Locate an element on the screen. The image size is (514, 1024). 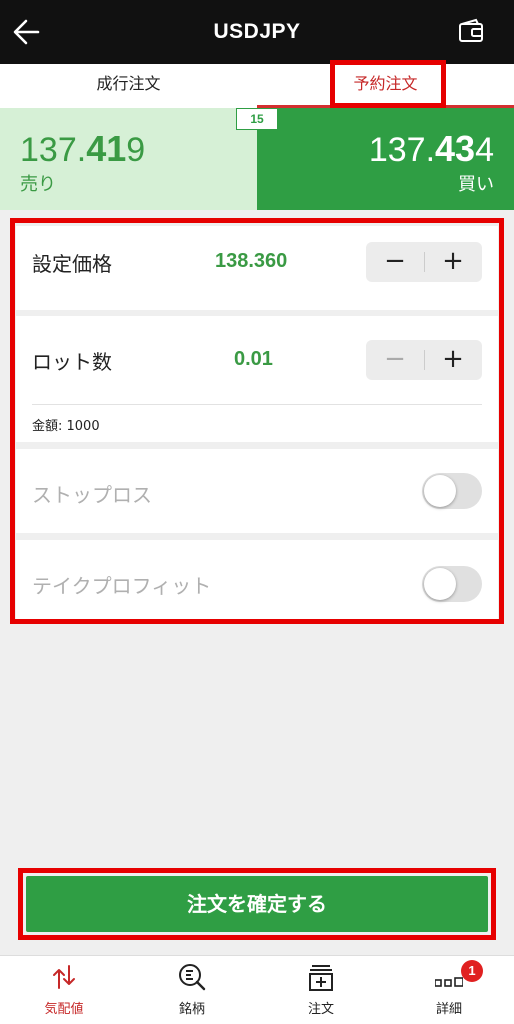
wallet-icon is located at coordinates (471, 30).